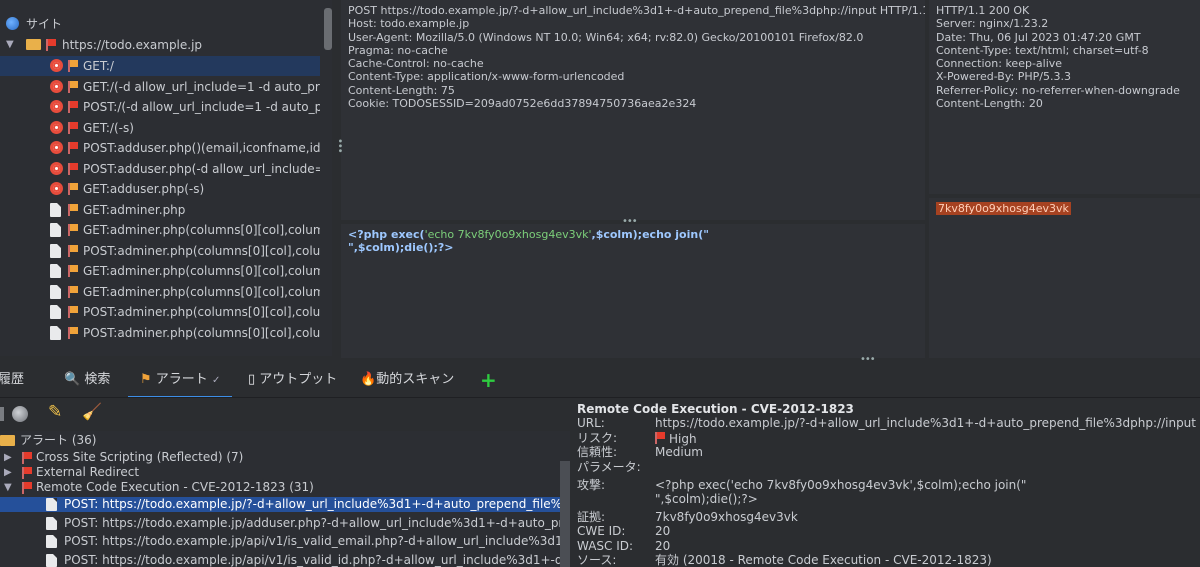 Image resolution: width=1200 pixels, height=567 pixels. Describe the element at coordinates (650, 234) in the screenshot. I see `php-rest-token: ,$colm);echo join("` at that location.